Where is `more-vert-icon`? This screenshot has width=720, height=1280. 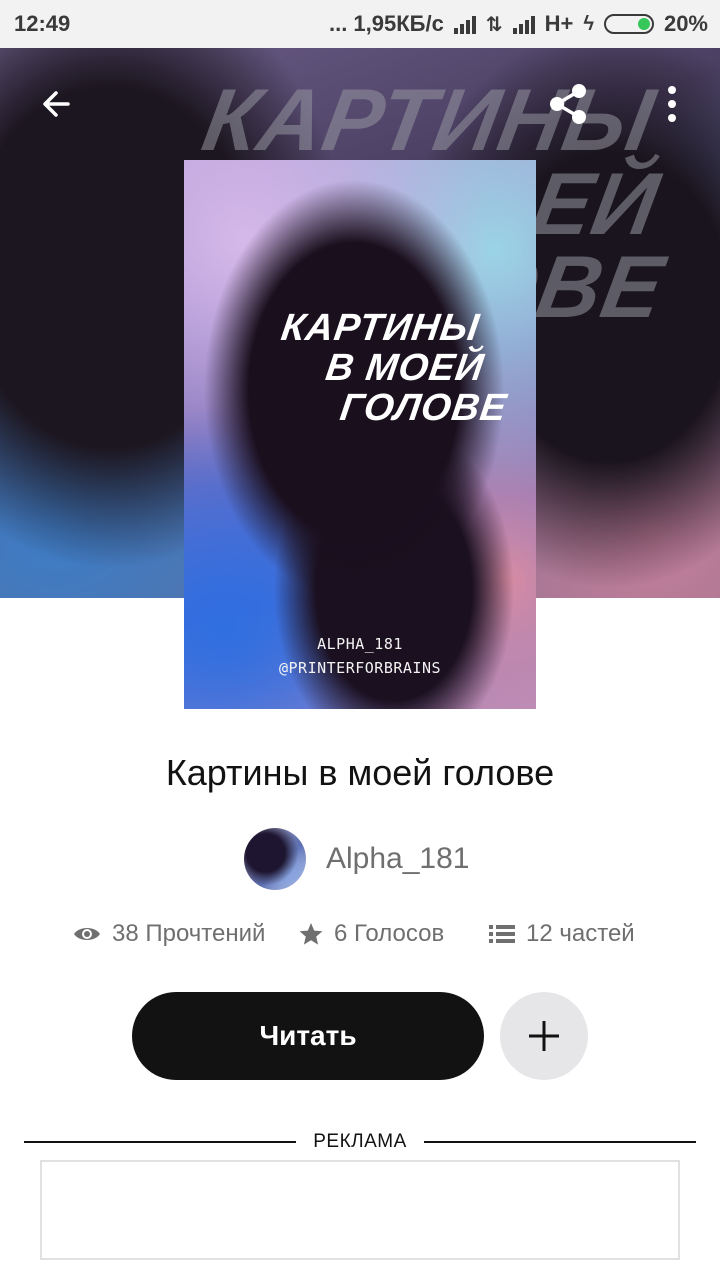
more-vert-icon is located at coordinates (672, 104).